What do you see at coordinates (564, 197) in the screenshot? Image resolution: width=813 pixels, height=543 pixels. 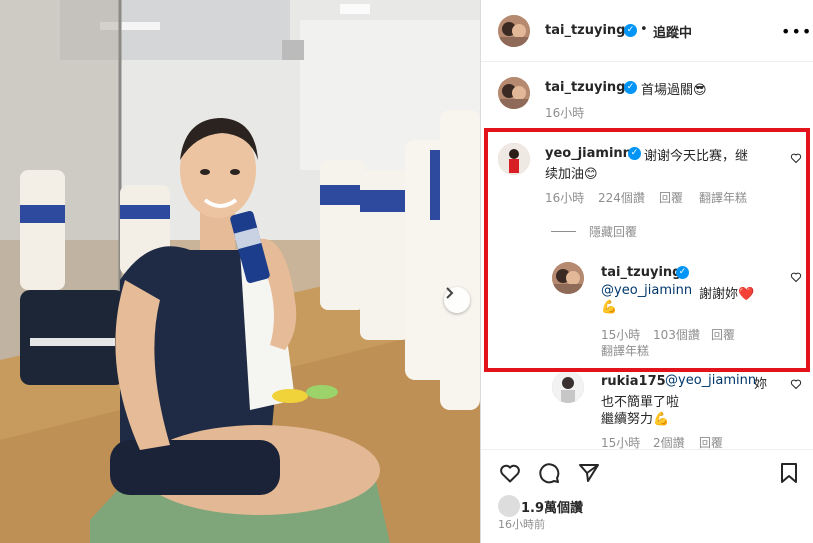 I see `comment-time: 16小時` at bounding box center [564, 197].